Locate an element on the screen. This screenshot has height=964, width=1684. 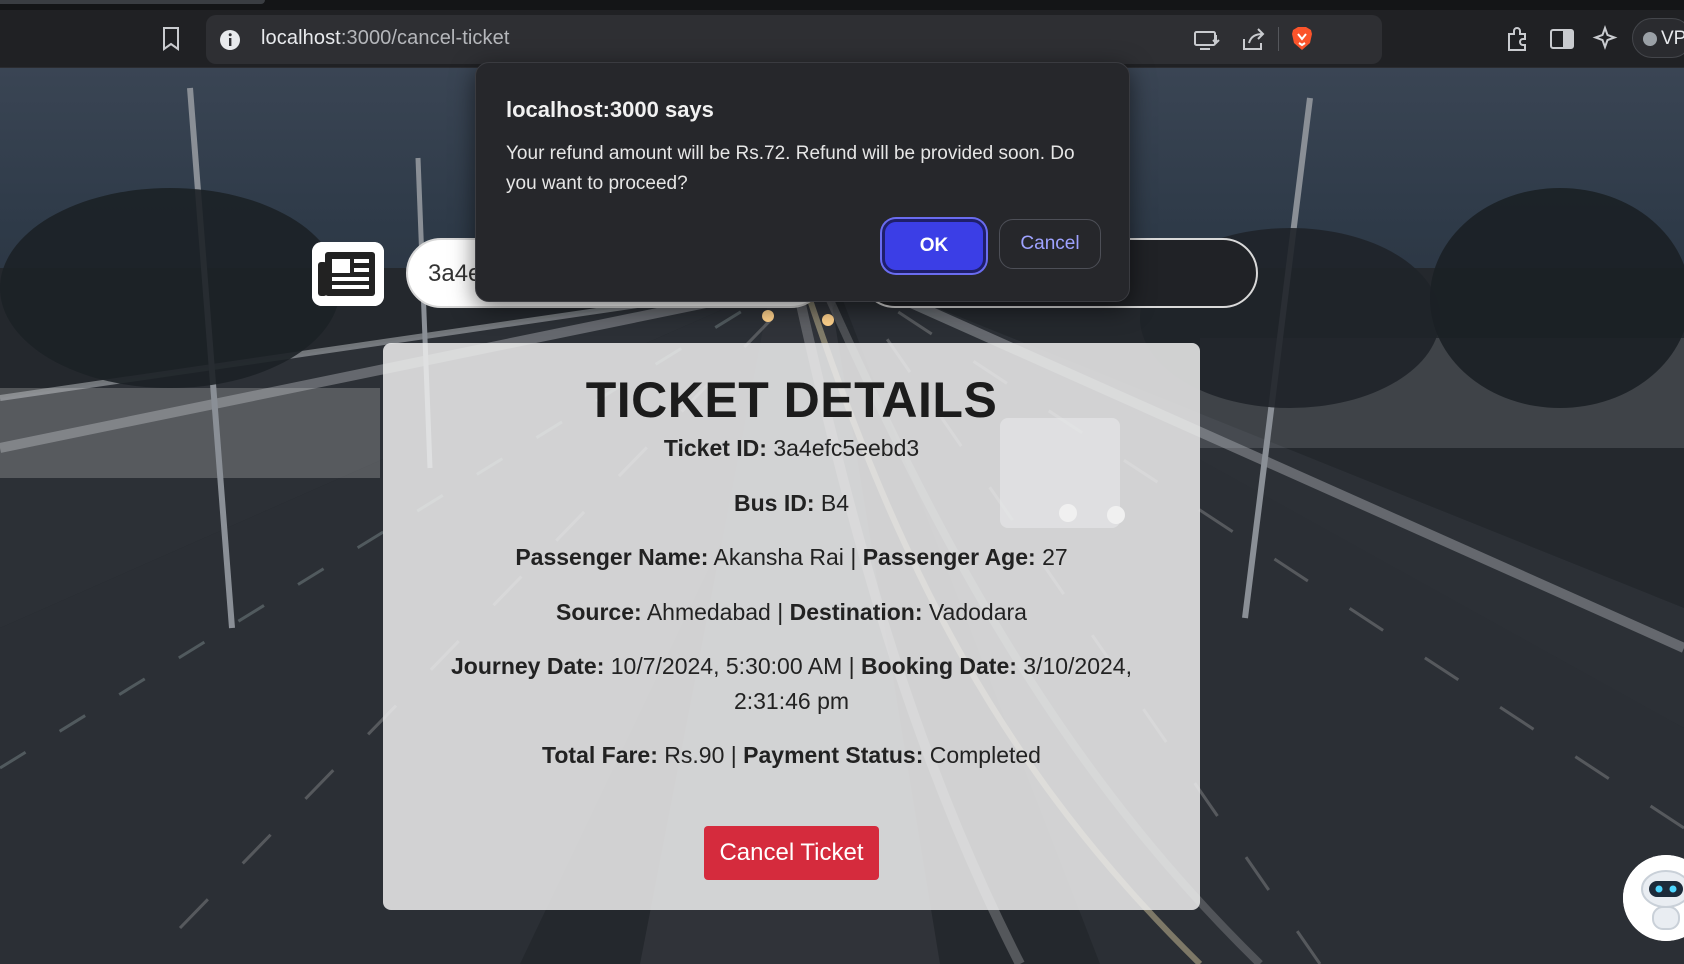
toolbar-divider is located at coordinates (1278, 39).